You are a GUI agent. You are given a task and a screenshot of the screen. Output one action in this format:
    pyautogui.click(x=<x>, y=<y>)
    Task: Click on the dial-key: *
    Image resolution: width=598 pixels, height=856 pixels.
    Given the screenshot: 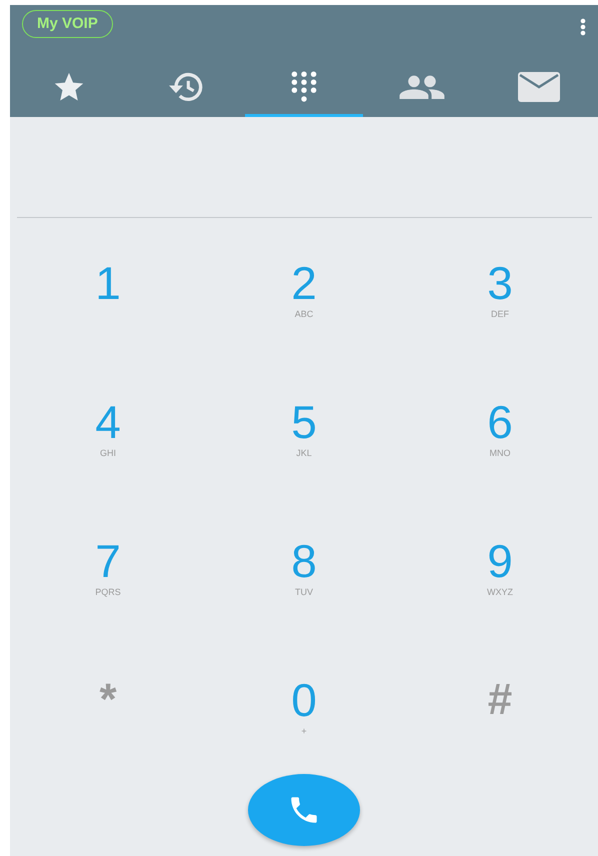 What is the action you would take?
    pyautogui.click(x=108, y=713)
    